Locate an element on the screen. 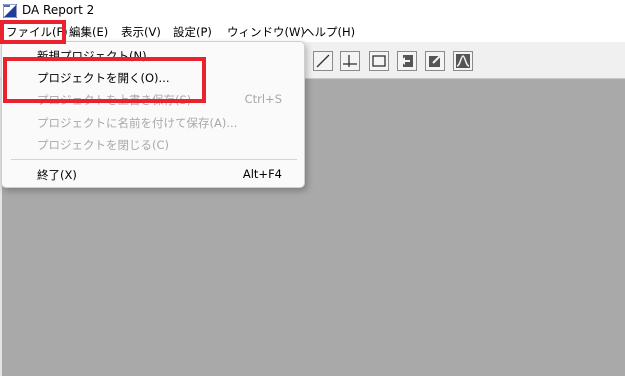 The height and width of the screenshot is (376, 625). waveform-button is located at coordinates (463, 61).